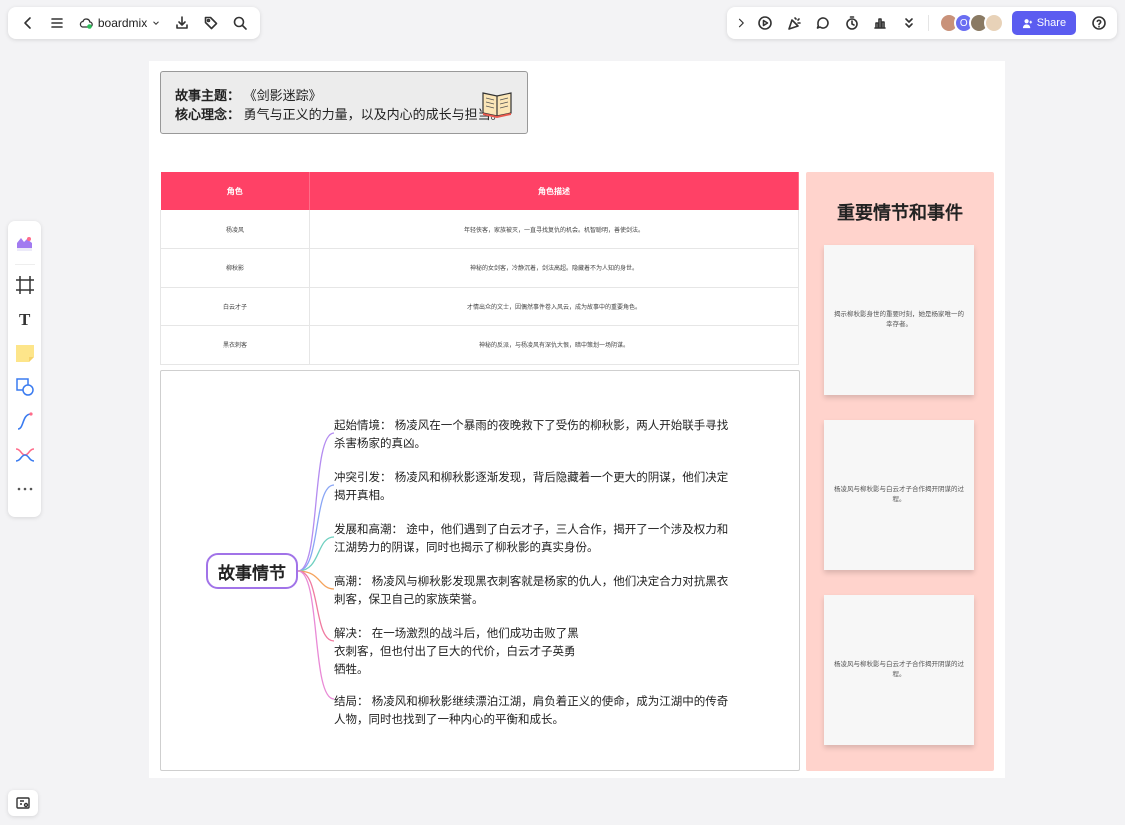 This screenshot has width=1125, height=825. What do you see at coordinates (554, 345) in the screenshot?
I see `character-description: 神秘的反派，与杨凌风有深仇大恨，暗中策划一场阴谋。` at bounding box center [554, 345].